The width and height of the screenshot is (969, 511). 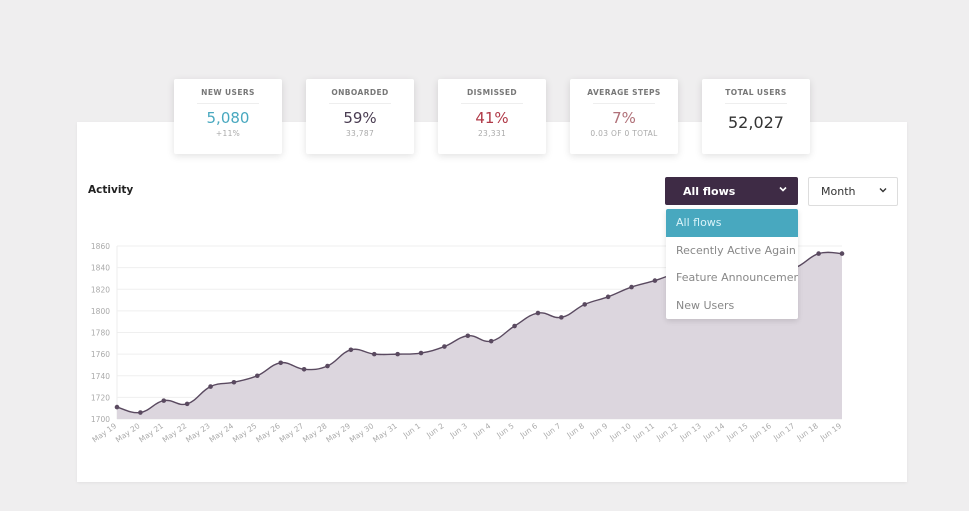 What do you see at coordinates (552, 430) in the screenshot?
I see `x-tick-label: Jun 7` at bounding box center [552, 430].